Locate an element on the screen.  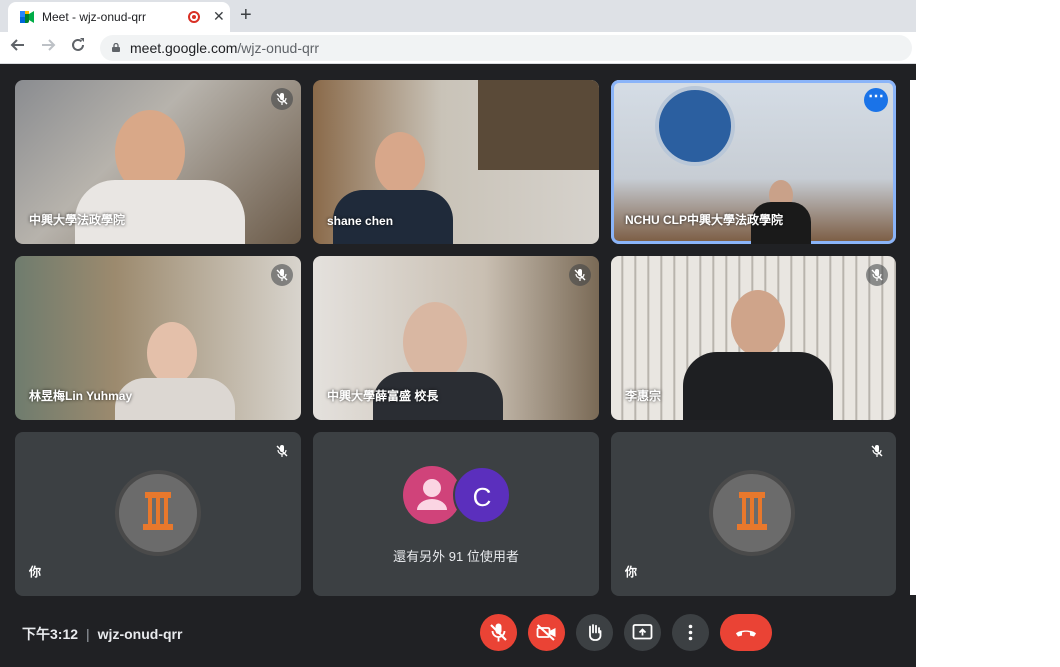
more-options-button is located at coordinates (690, 632).